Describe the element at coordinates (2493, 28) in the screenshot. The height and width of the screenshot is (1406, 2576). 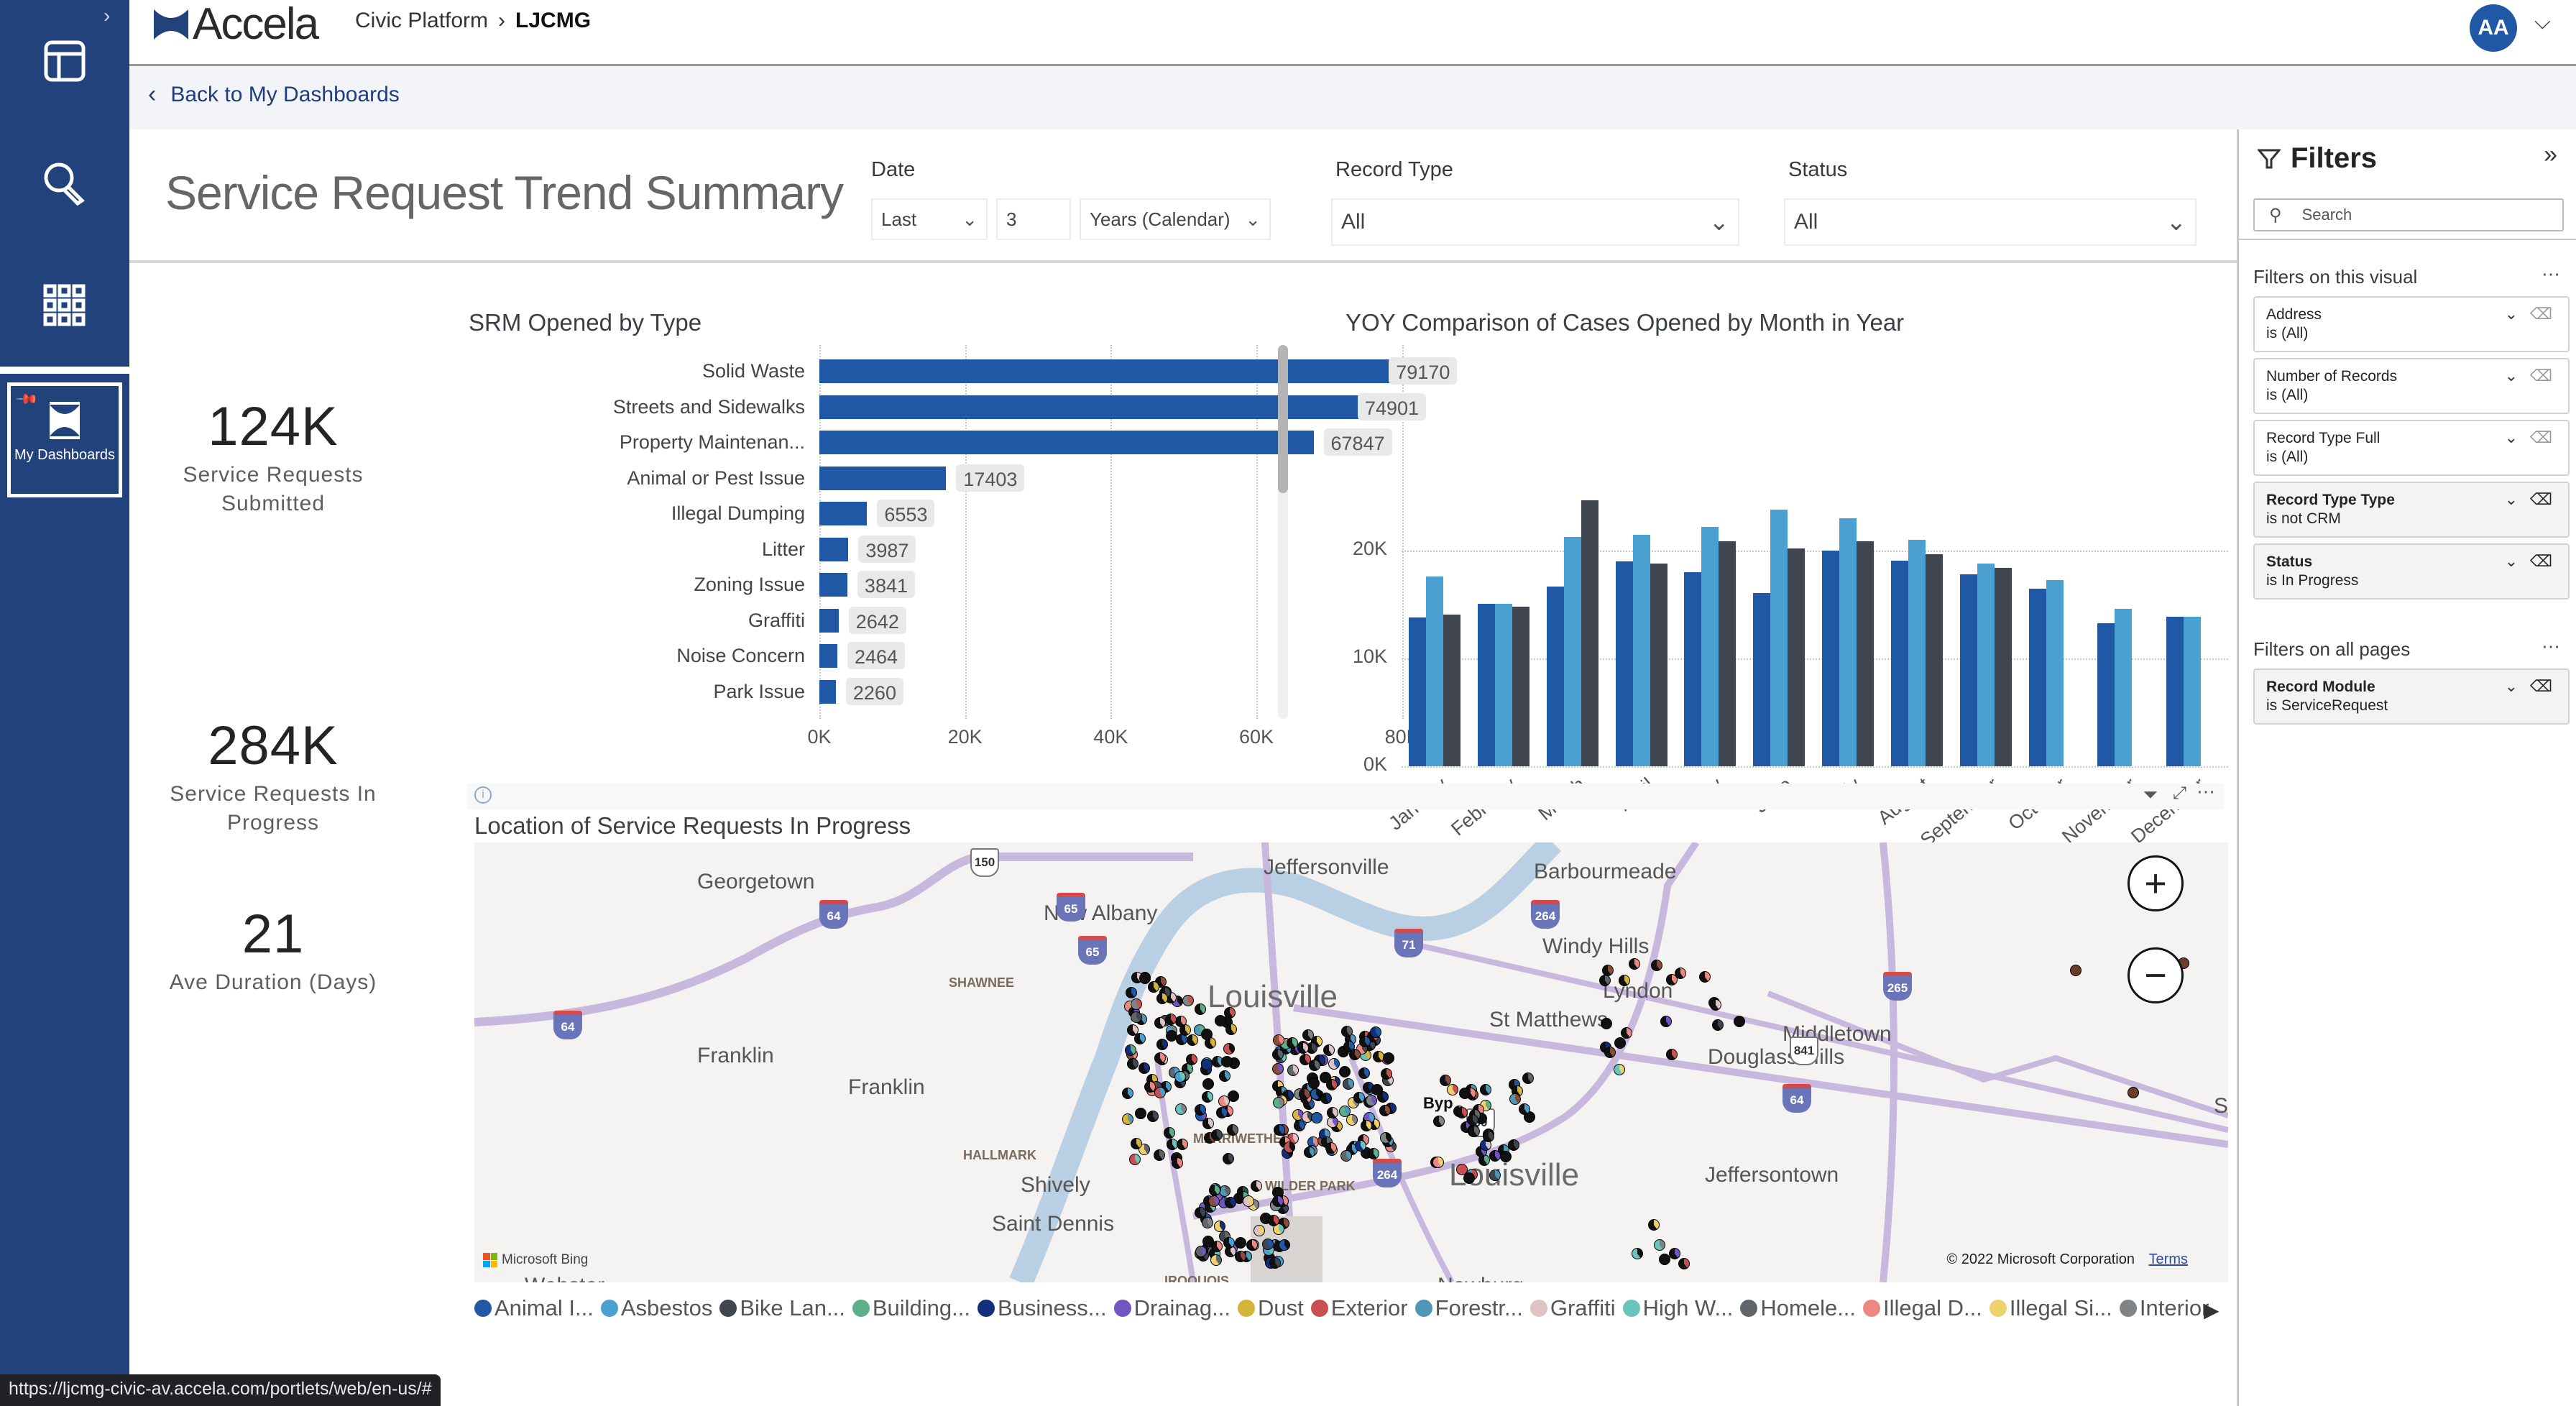
I see `avatar: AA` at that location.